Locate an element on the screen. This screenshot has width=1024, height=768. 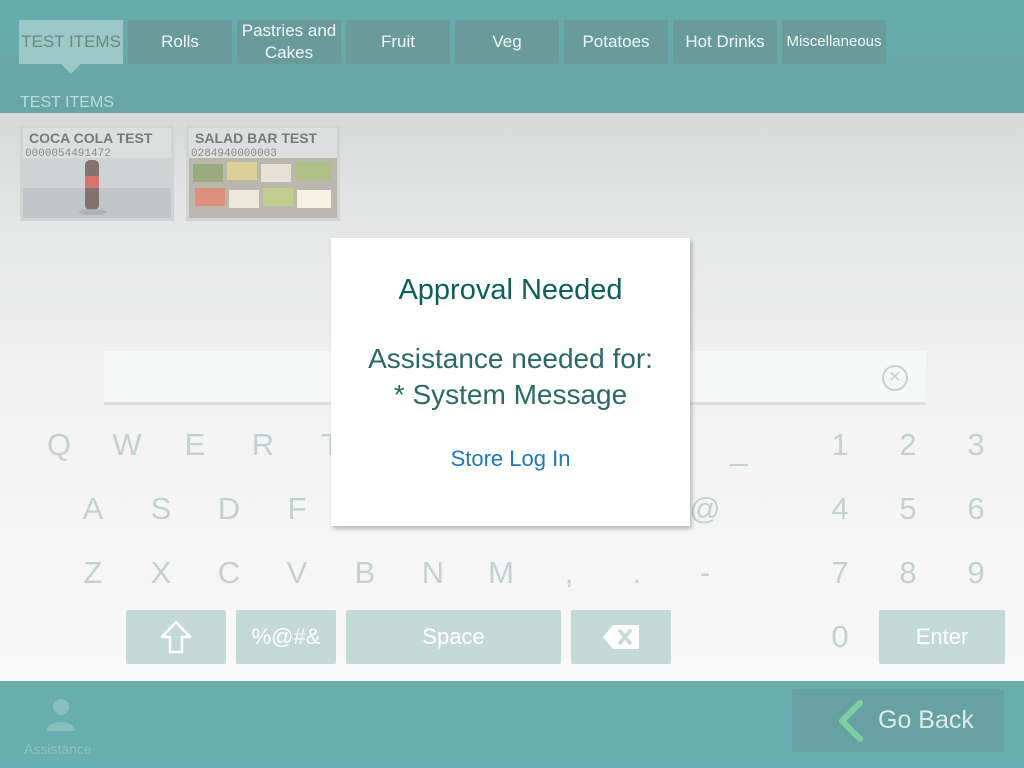
dialog-message: Assistance needed for: * System Message is located at coordinates (510, 377).